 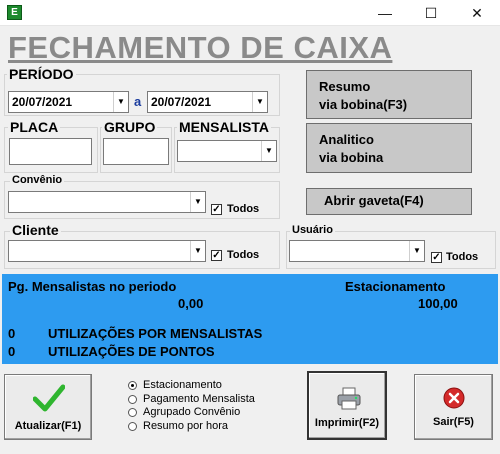 What do you see at coordinates (48, 426) in the screenshot?
I see `atualizar-label: Atualizar(F1)` at bounding box center [48, 426].